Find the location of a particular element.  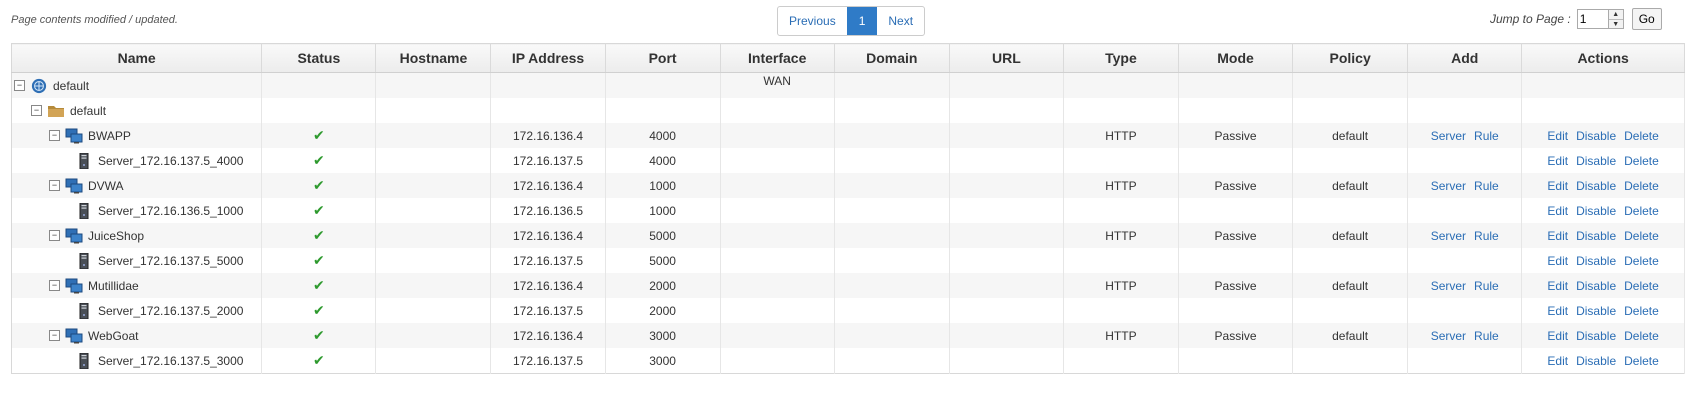

service-name: DVWA is located at coordinates (106, 186).